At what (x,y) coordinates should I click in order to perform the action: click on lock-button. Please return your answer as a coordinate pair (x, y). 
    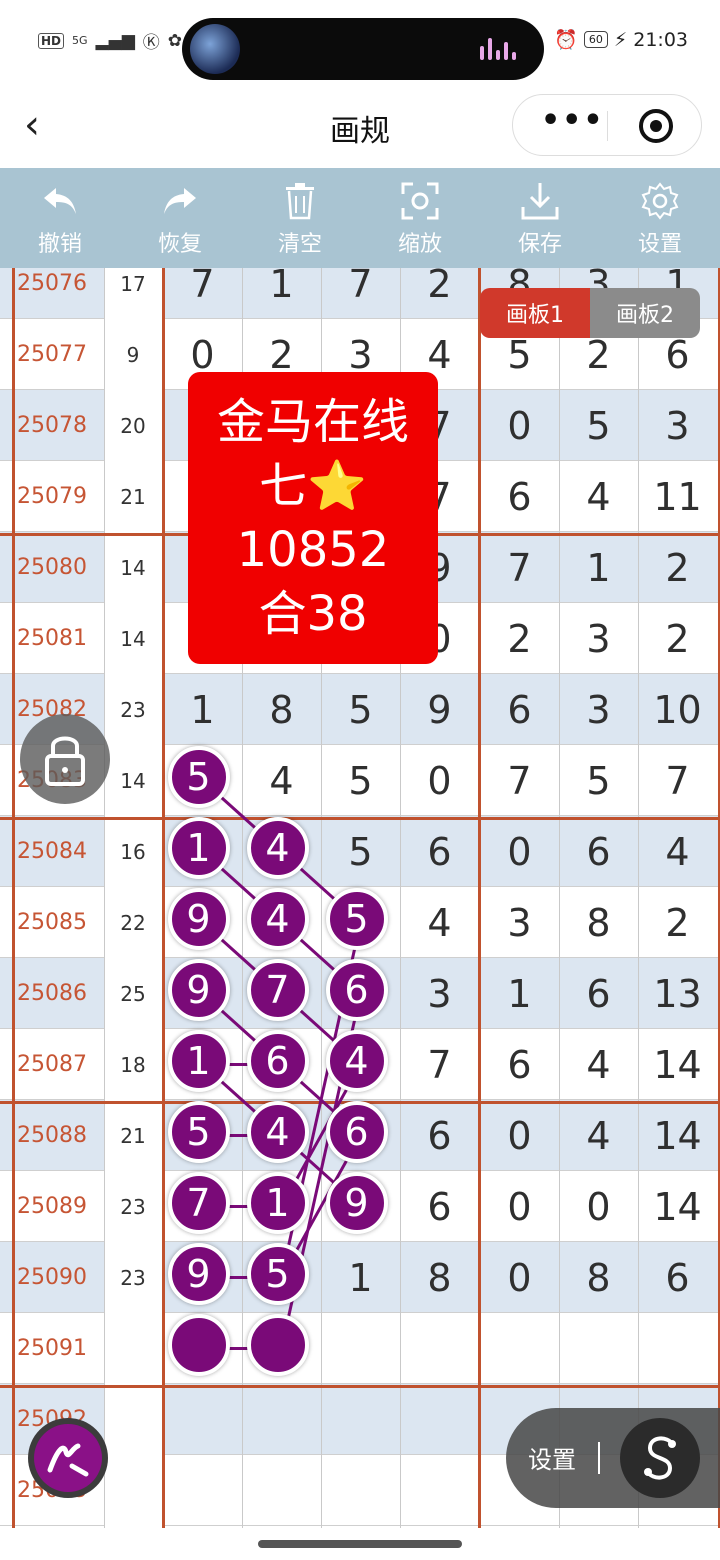
    Looking at the image, I should click on (65, 759).